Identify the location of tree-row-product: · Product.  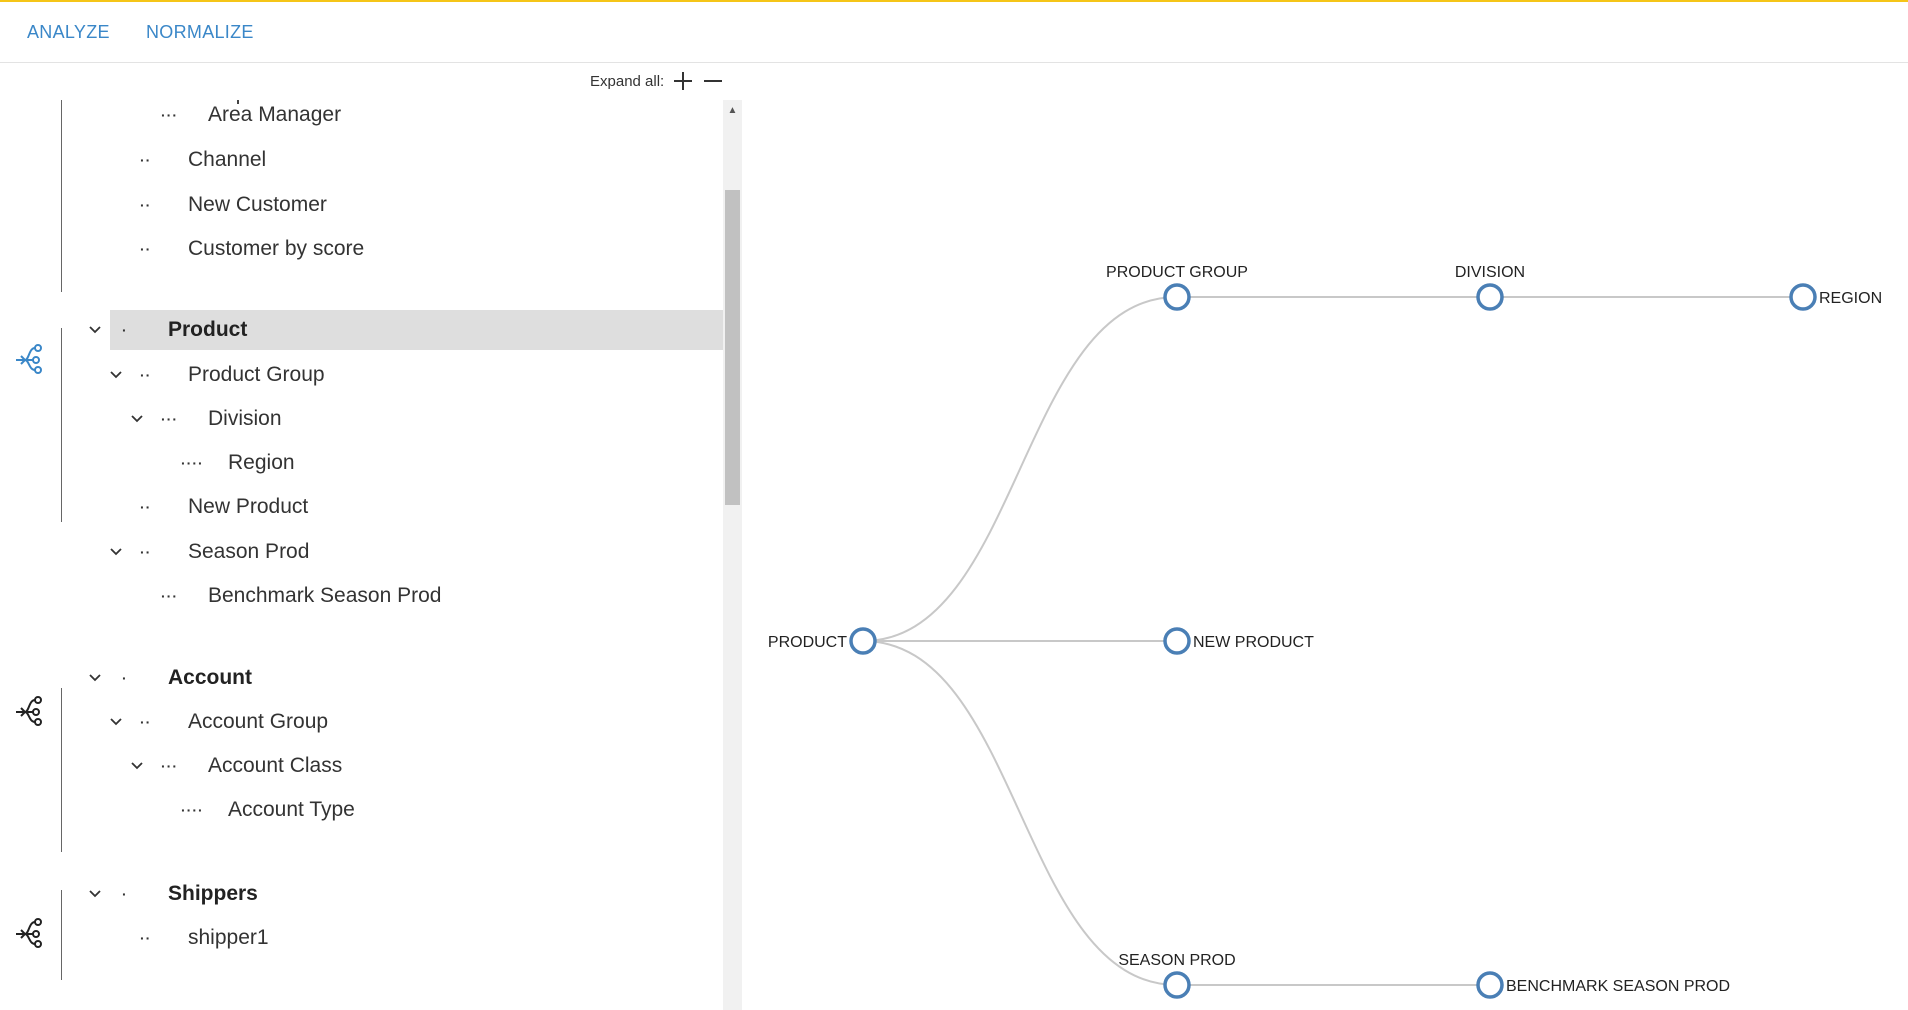
(361, 330).